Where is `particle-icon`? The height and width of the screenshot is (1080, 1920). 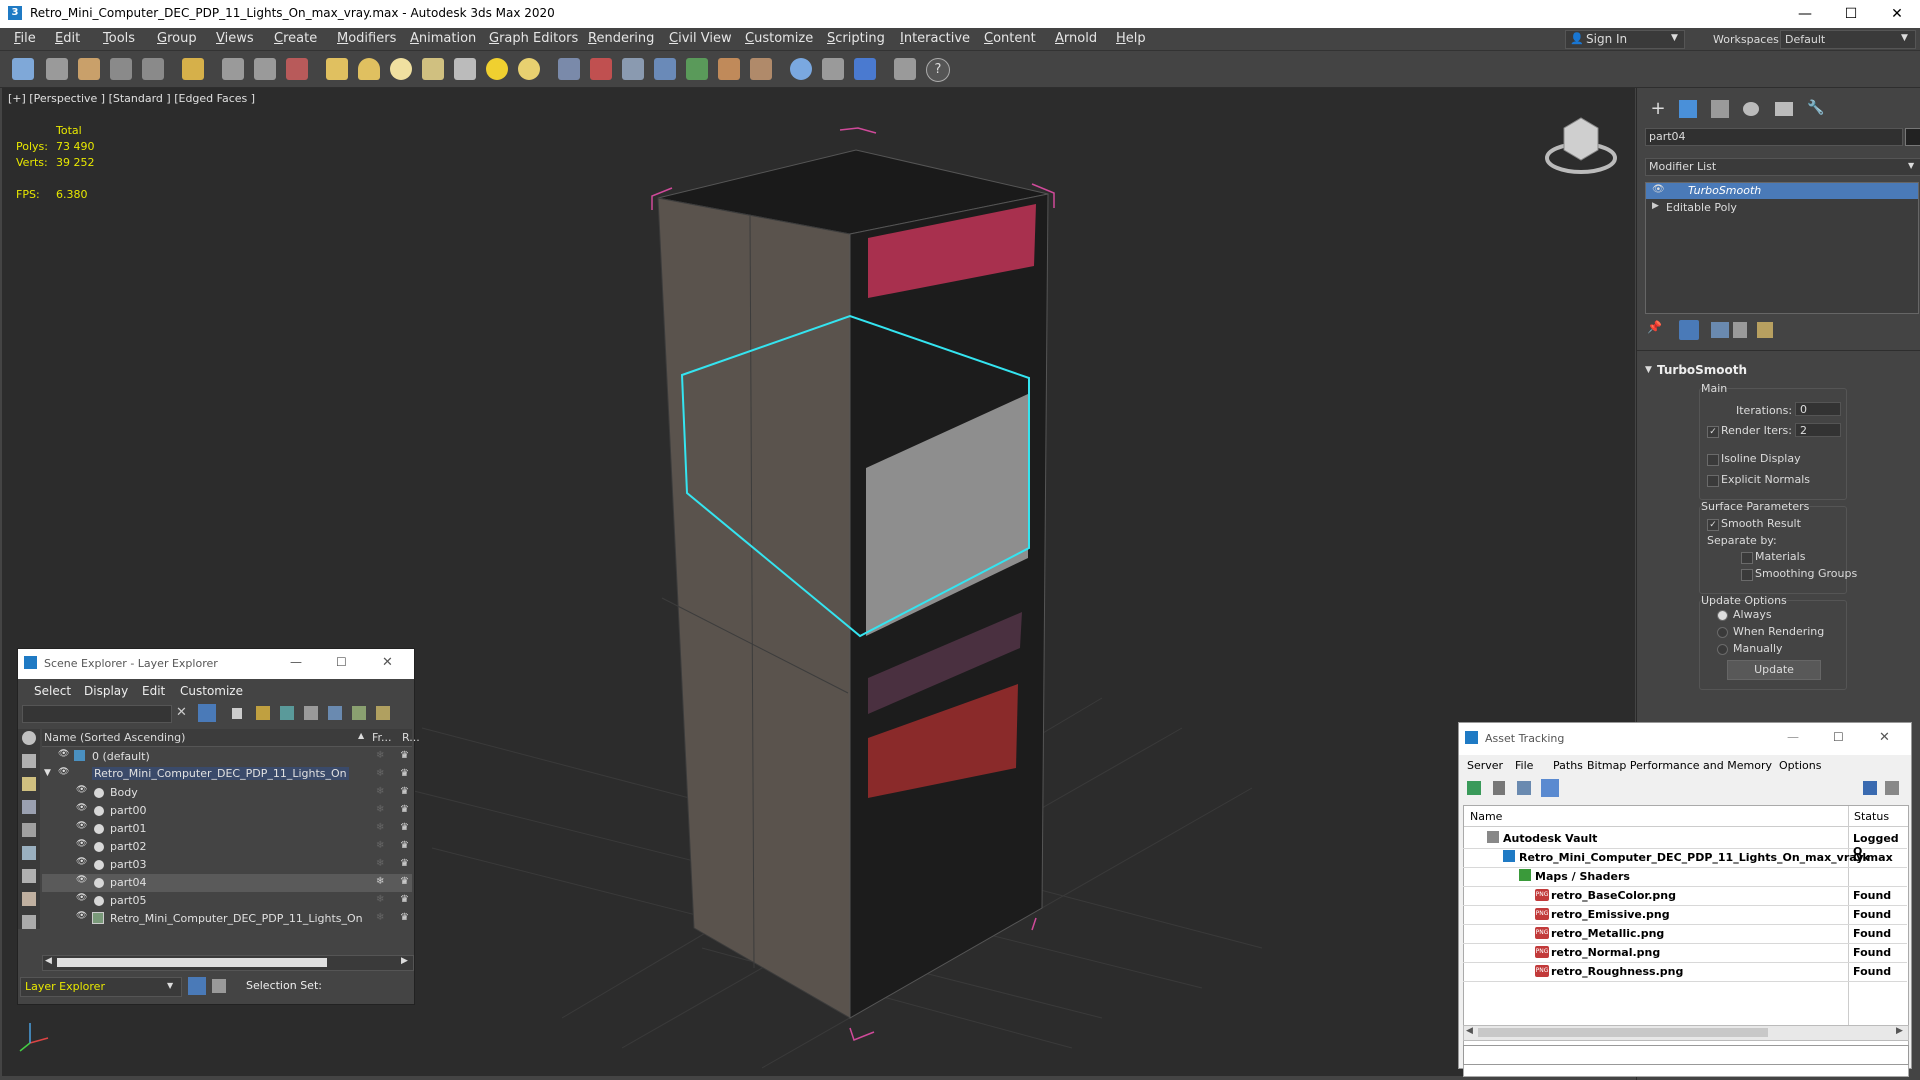 particle-icon is located at coordinates (665, 69).